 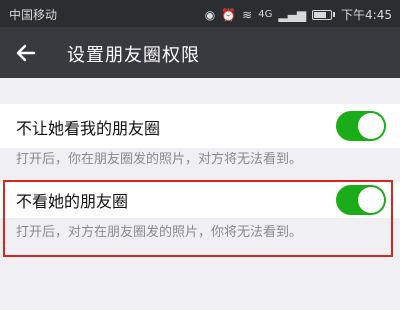 What do you see at coordinates (200, 13) in the screenshot?
I see `status-bar: 中国移动 ◉ ⏰ ≋ 4G ▂▄▆ 下午4:45` at bounding box center [200, 13].